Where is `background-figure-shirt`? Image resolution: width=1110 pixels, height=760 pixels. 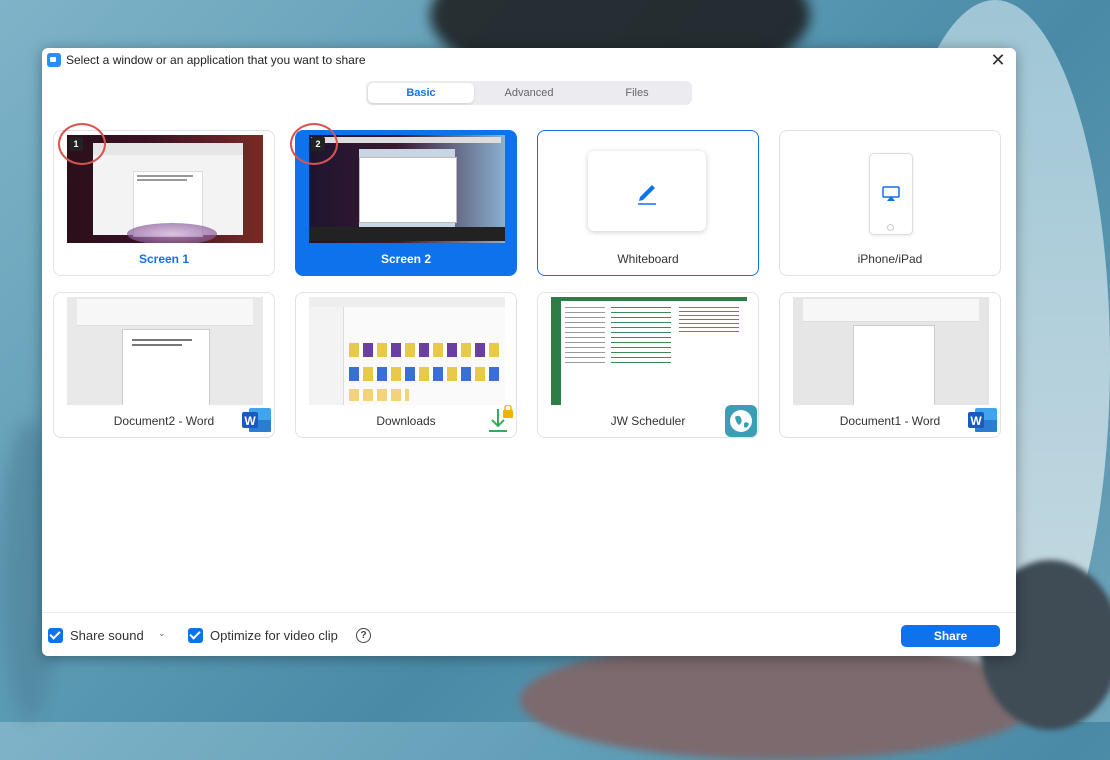
background-figure-shirt is located at coordinates (780, 700).